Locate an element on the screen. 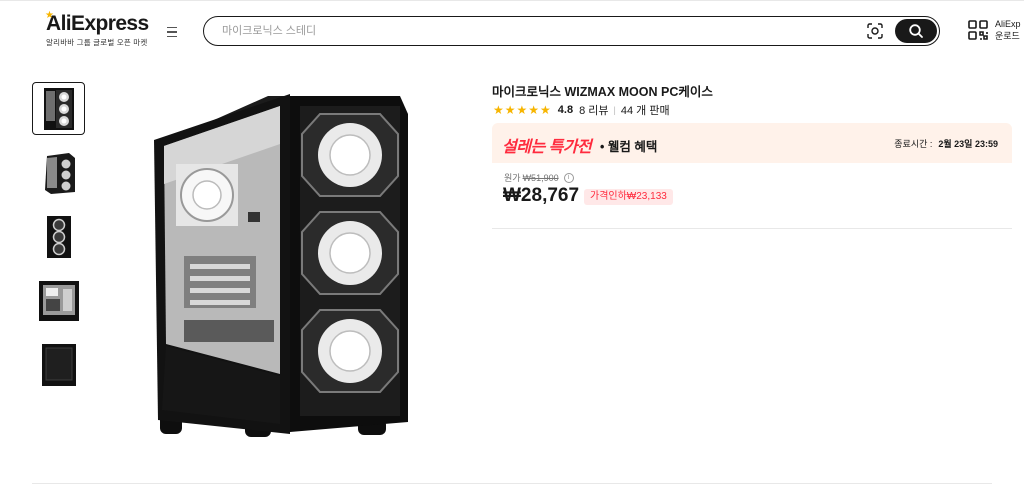 The width and height of the screenshot is (1024, 501). promo-end-time: 종료시간 : 2월 23일 23:59 is located at coordinates (946, 143).